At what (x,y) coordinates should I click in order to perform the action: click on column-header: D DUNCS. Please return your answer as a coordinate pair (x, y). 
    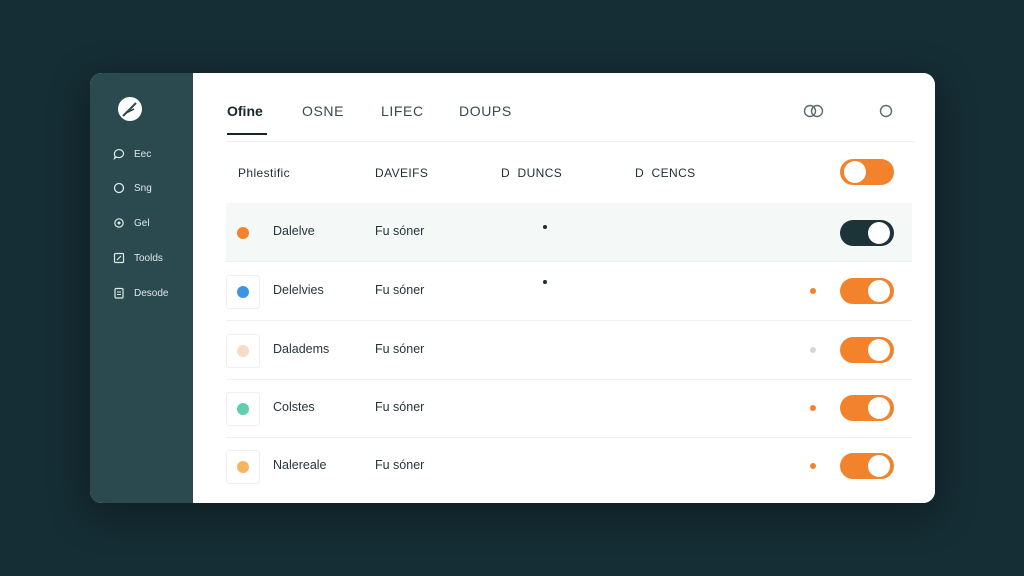
    Looking at the image, I should click on (532, 173).